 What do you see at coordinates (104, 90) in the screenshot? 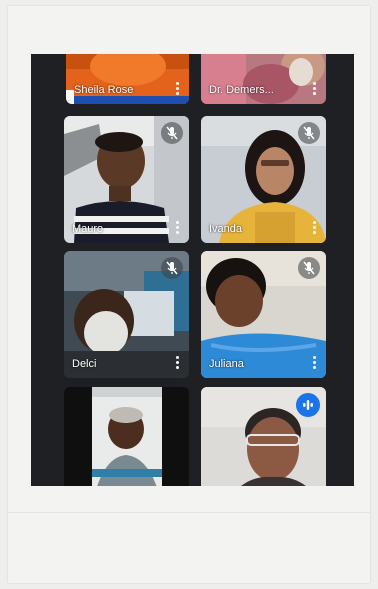
I see `participant-name: Sheila Rose` at bounding box center [104, 90].